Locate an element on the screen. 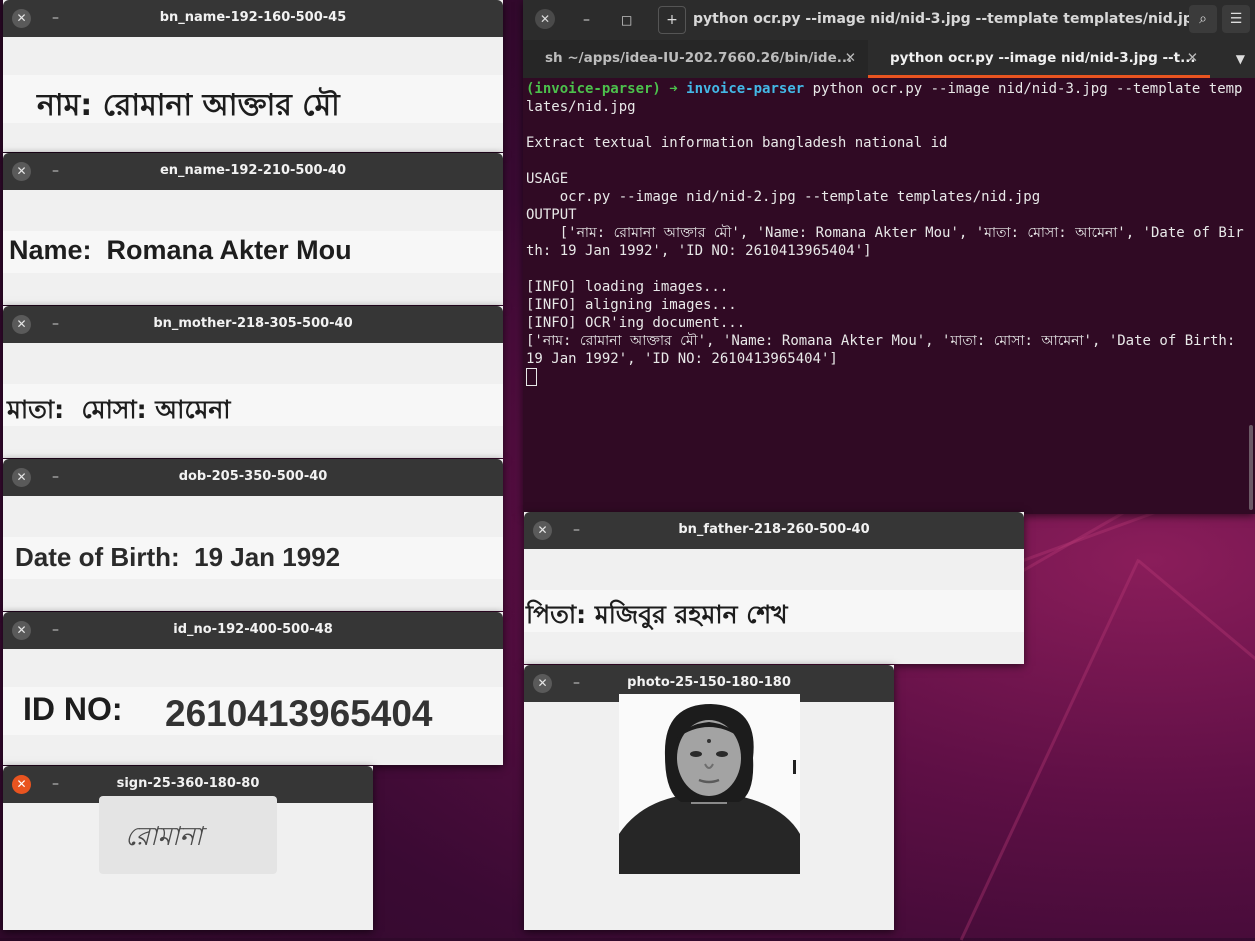 This screenshot has width=1255, height=941. prompt-dir: invoice-parser is located at coordinates (745, 89).